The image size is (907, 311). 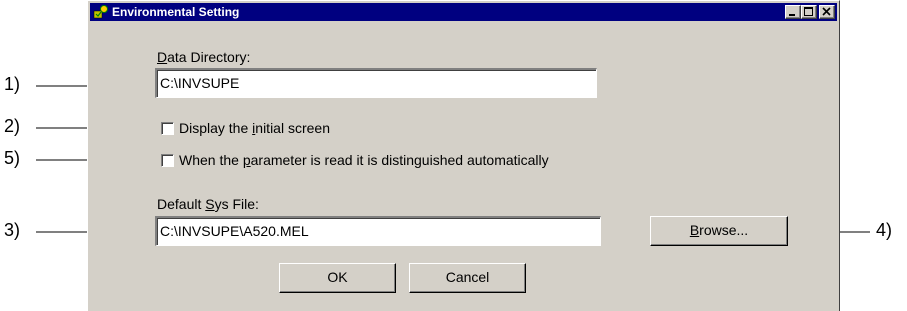 What do you see at coordinates (337, 278) in the screenshot?
I see `ok-button: OK` at bounding box center [337, 278].